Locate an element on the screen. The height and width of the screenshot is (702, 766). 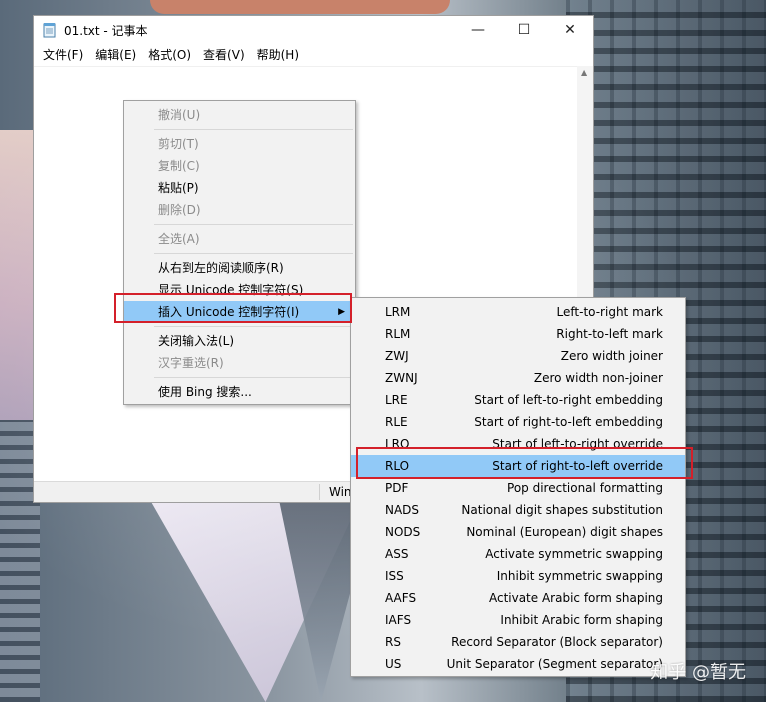
item-desc: Nominal (European) digit shapes is located at coordinates (564, 532).